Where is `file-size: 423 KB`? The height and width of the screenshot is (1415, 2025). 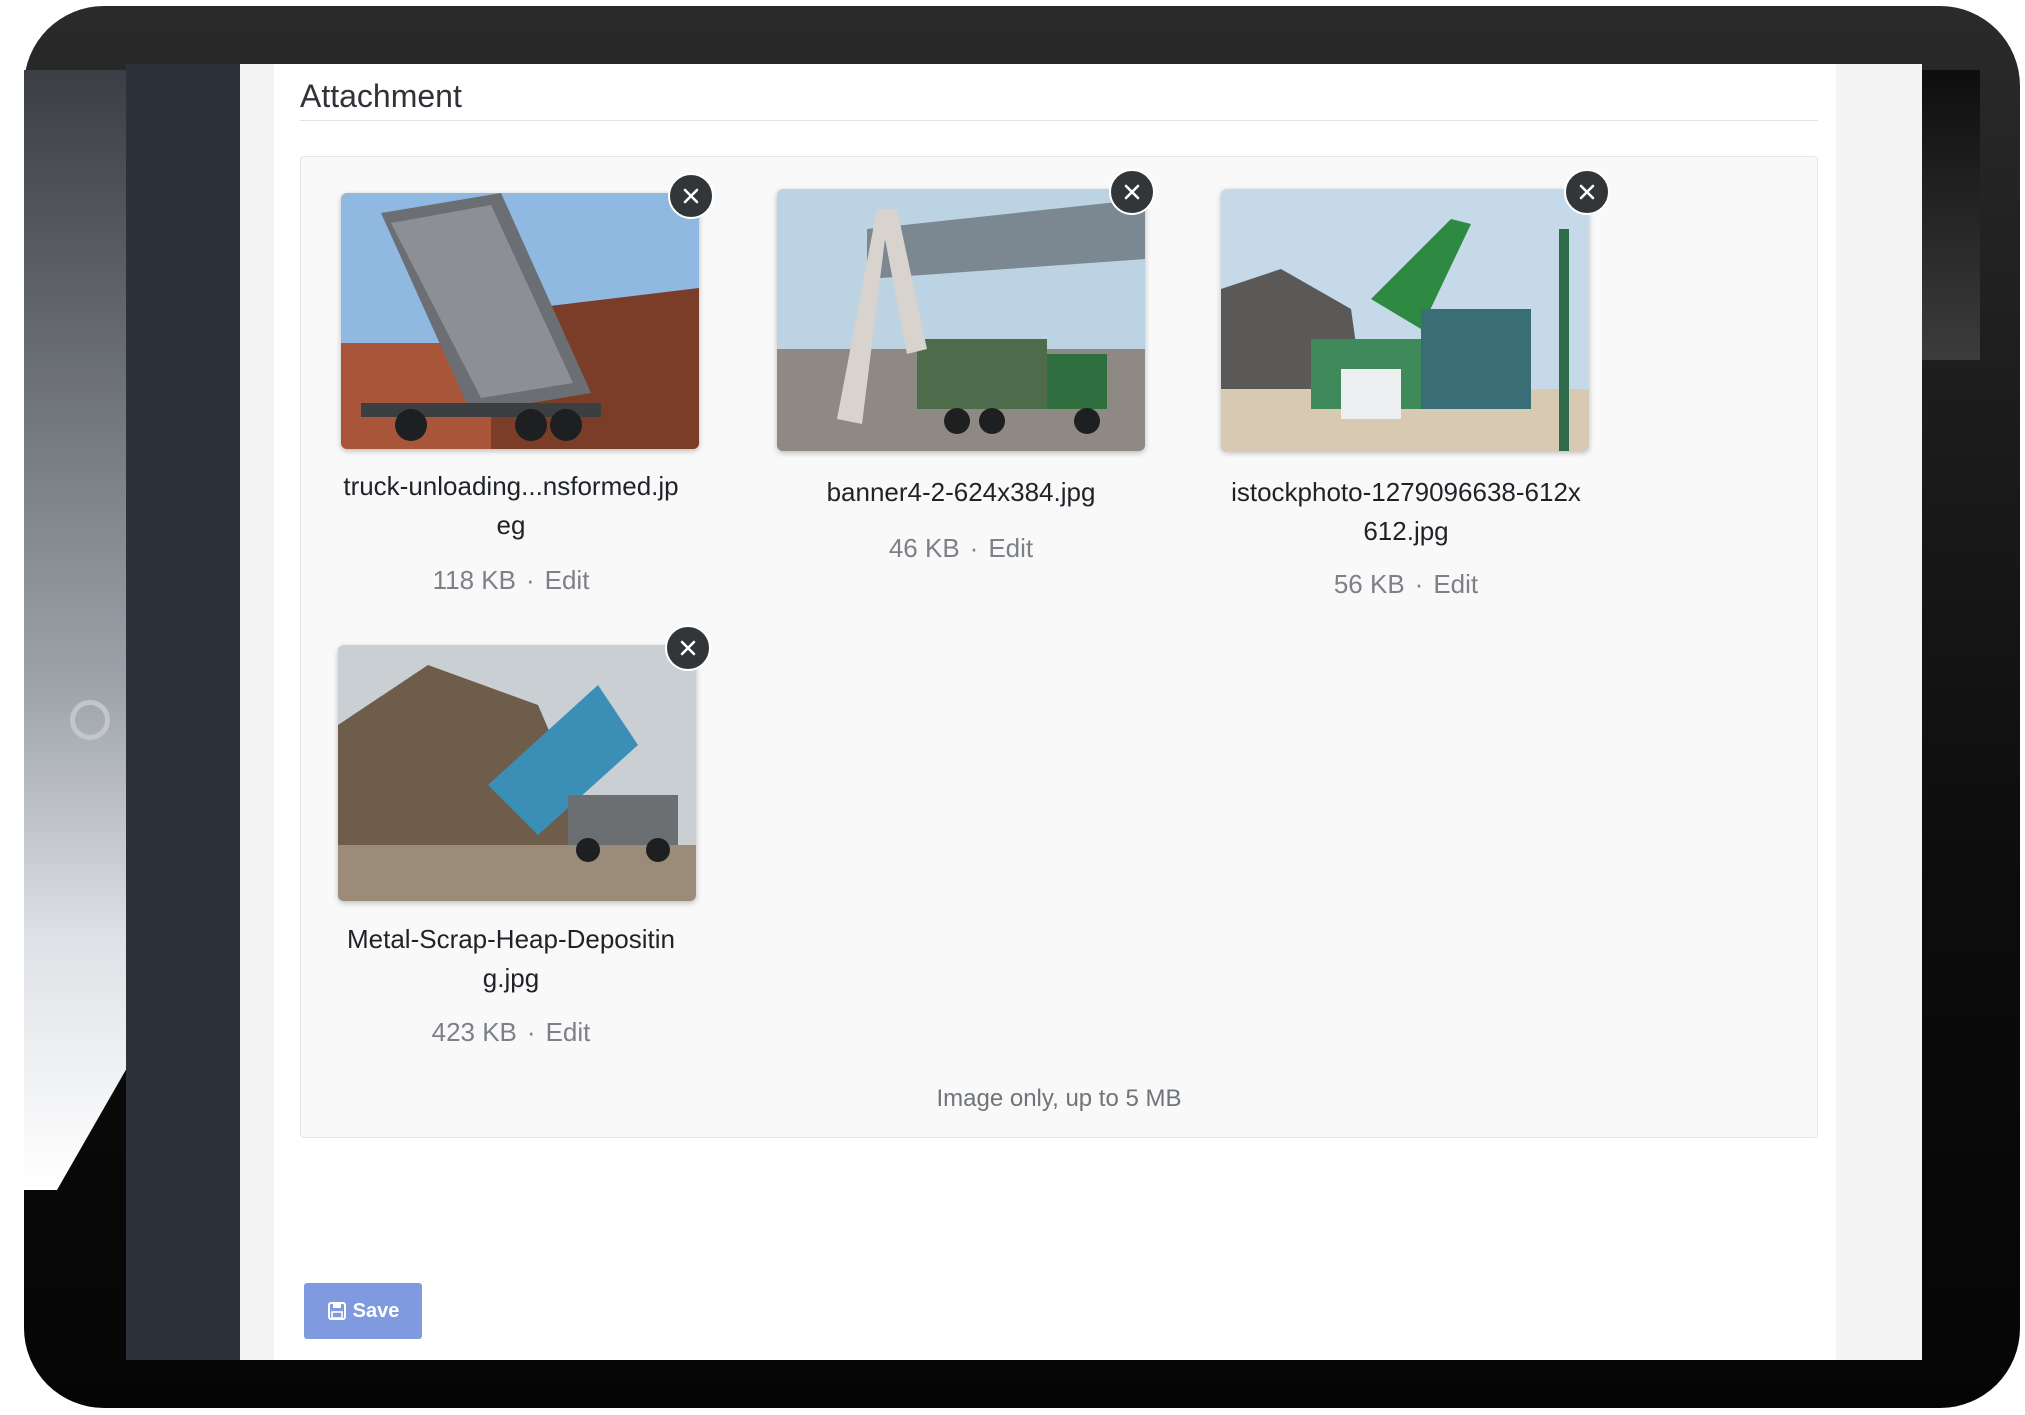
file-size: 423 KB is located at coordinates (474, 1032).